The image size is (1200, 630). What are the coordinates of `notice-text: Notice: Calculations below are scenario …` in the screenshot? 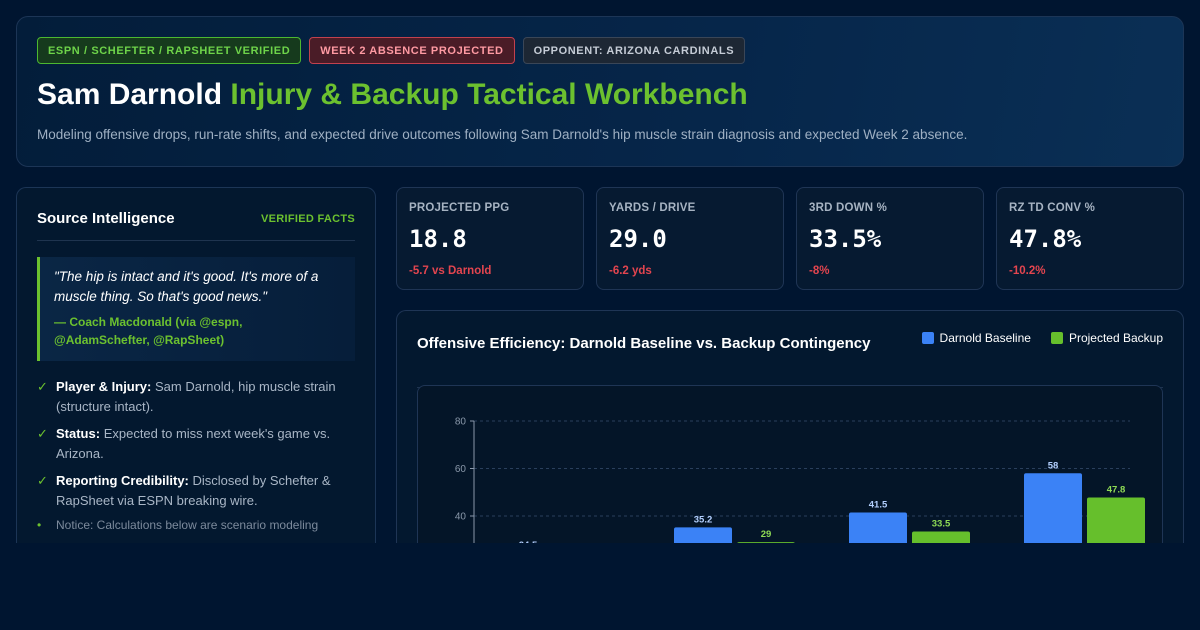 It's located at (187, 525).